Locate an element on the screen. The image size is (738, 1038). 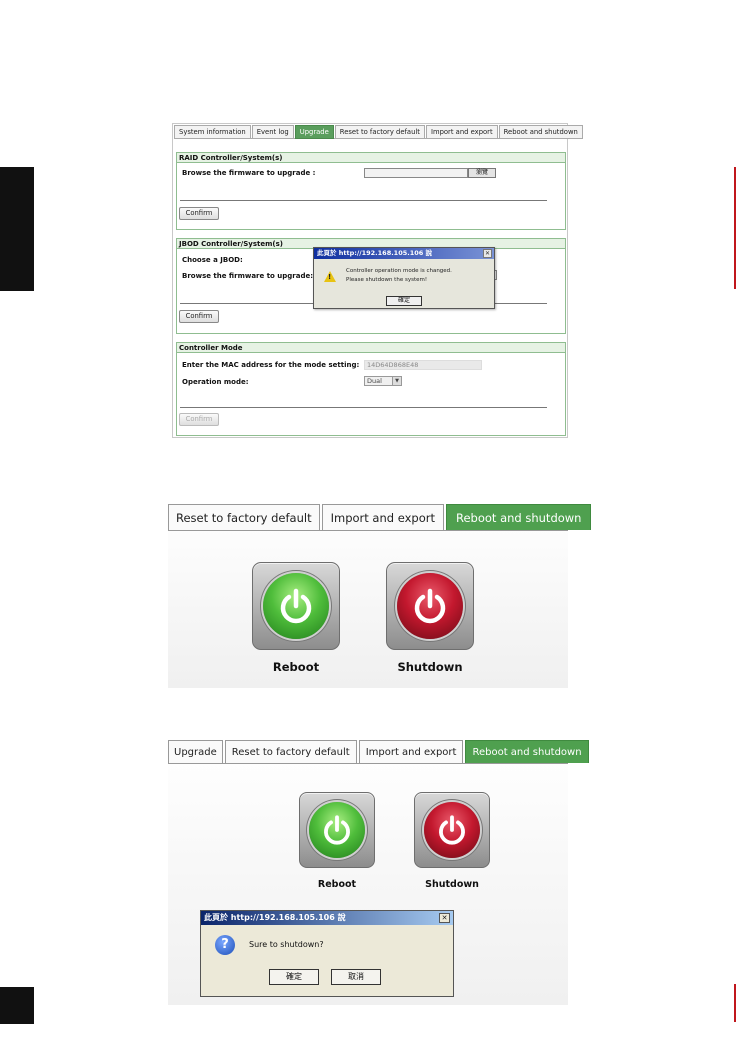
tab-event-log: Event log is located at coordinates (272, 132).